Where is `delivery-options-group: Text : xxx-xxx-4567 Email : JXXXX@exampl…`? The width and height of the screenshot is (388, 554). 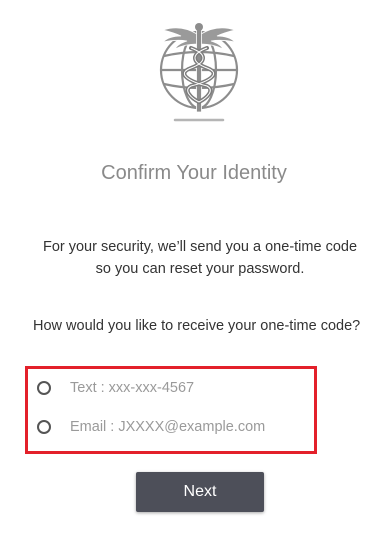
delivery-options-group: Text : xxx-xxx-4567 Email : JXXXX@exampl… is located at coordinates (171, 410).